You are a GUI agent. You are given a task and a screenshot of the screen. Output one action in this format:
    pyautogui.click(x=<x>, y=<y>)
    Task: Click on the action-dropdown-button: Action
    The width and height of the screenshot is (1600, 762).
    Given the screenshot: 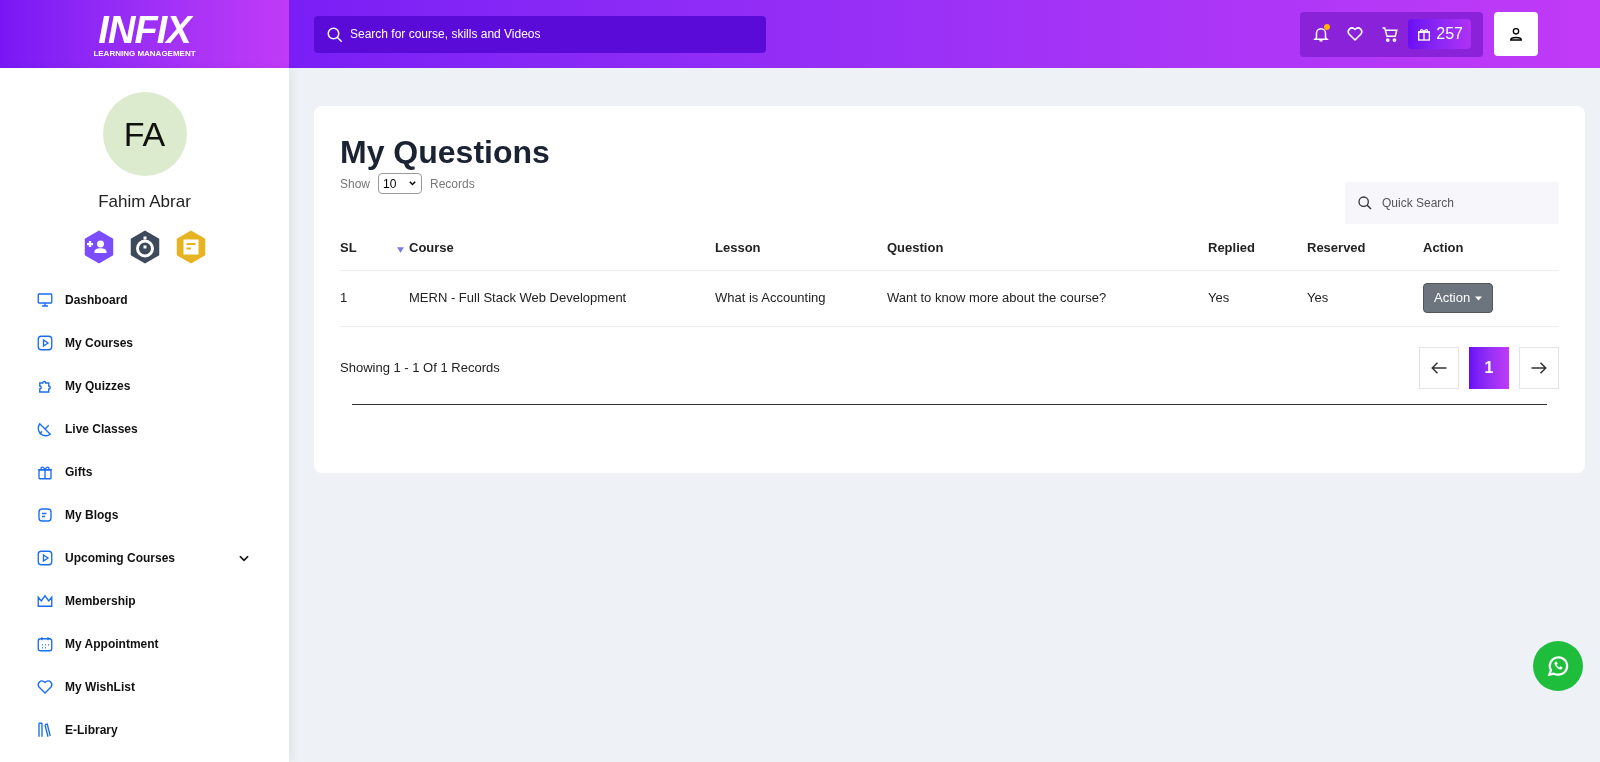 What is the action you would take?
    pyautogui.click(x=1458, y=298)
    